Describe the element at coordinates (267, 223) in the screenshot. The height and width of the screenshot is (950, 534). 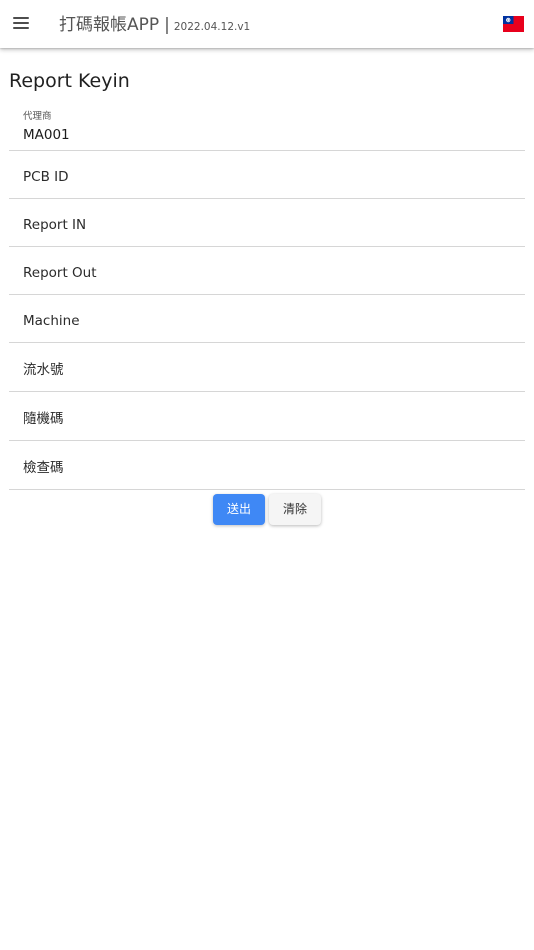
I see `report-in-field: Report IN` at that location.